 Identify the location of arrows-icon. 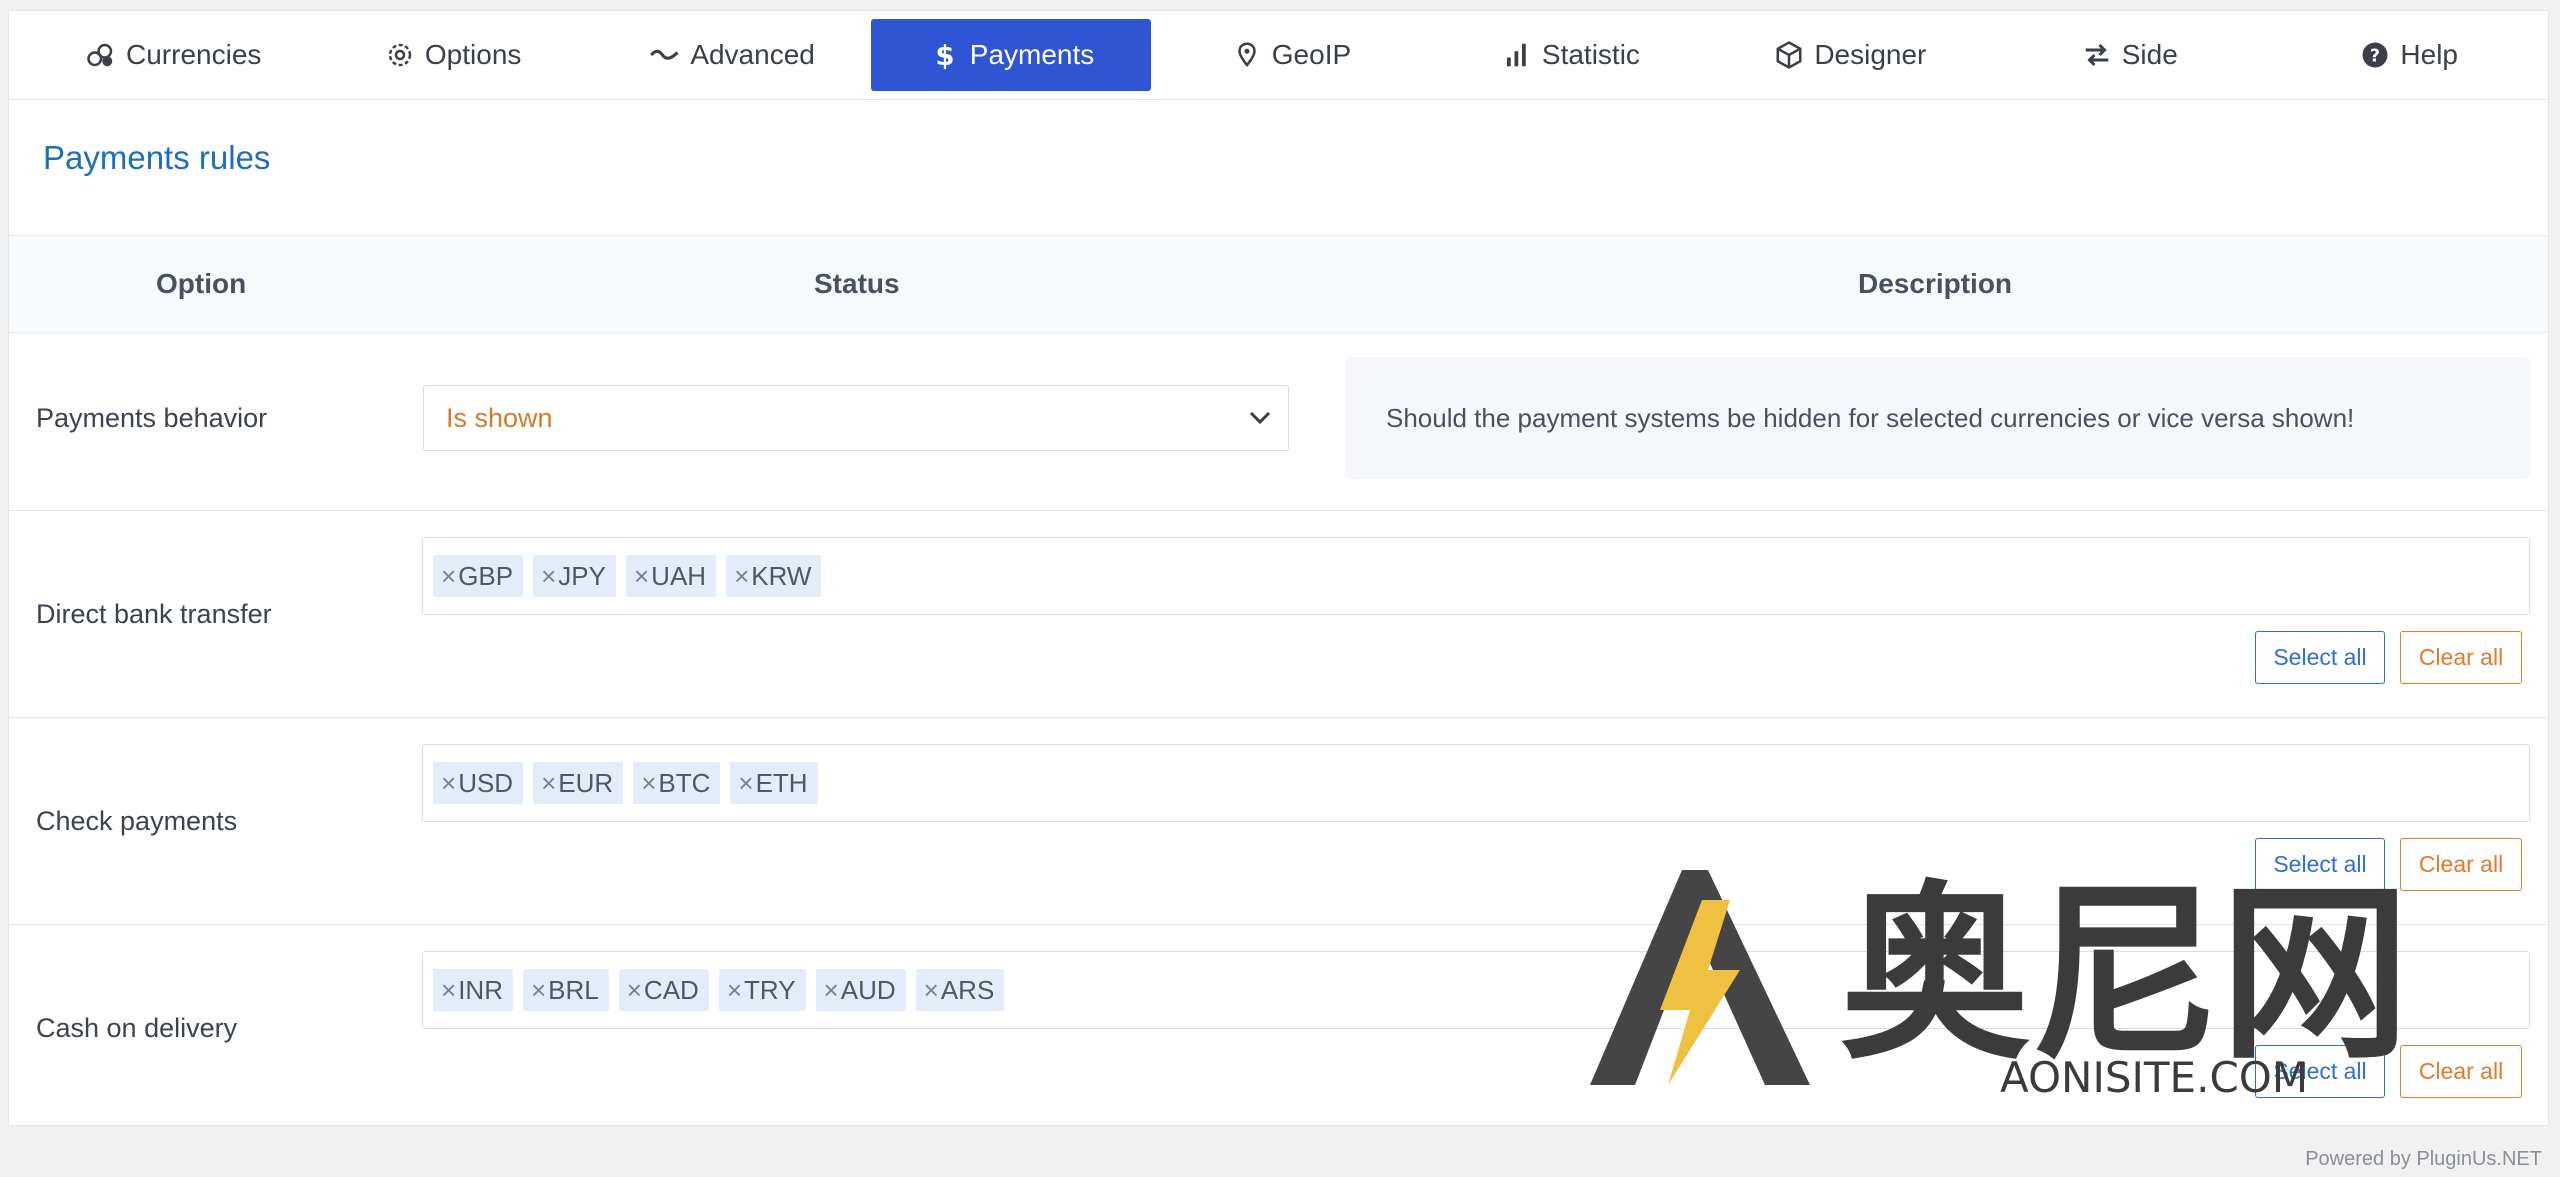
(2097, 55).